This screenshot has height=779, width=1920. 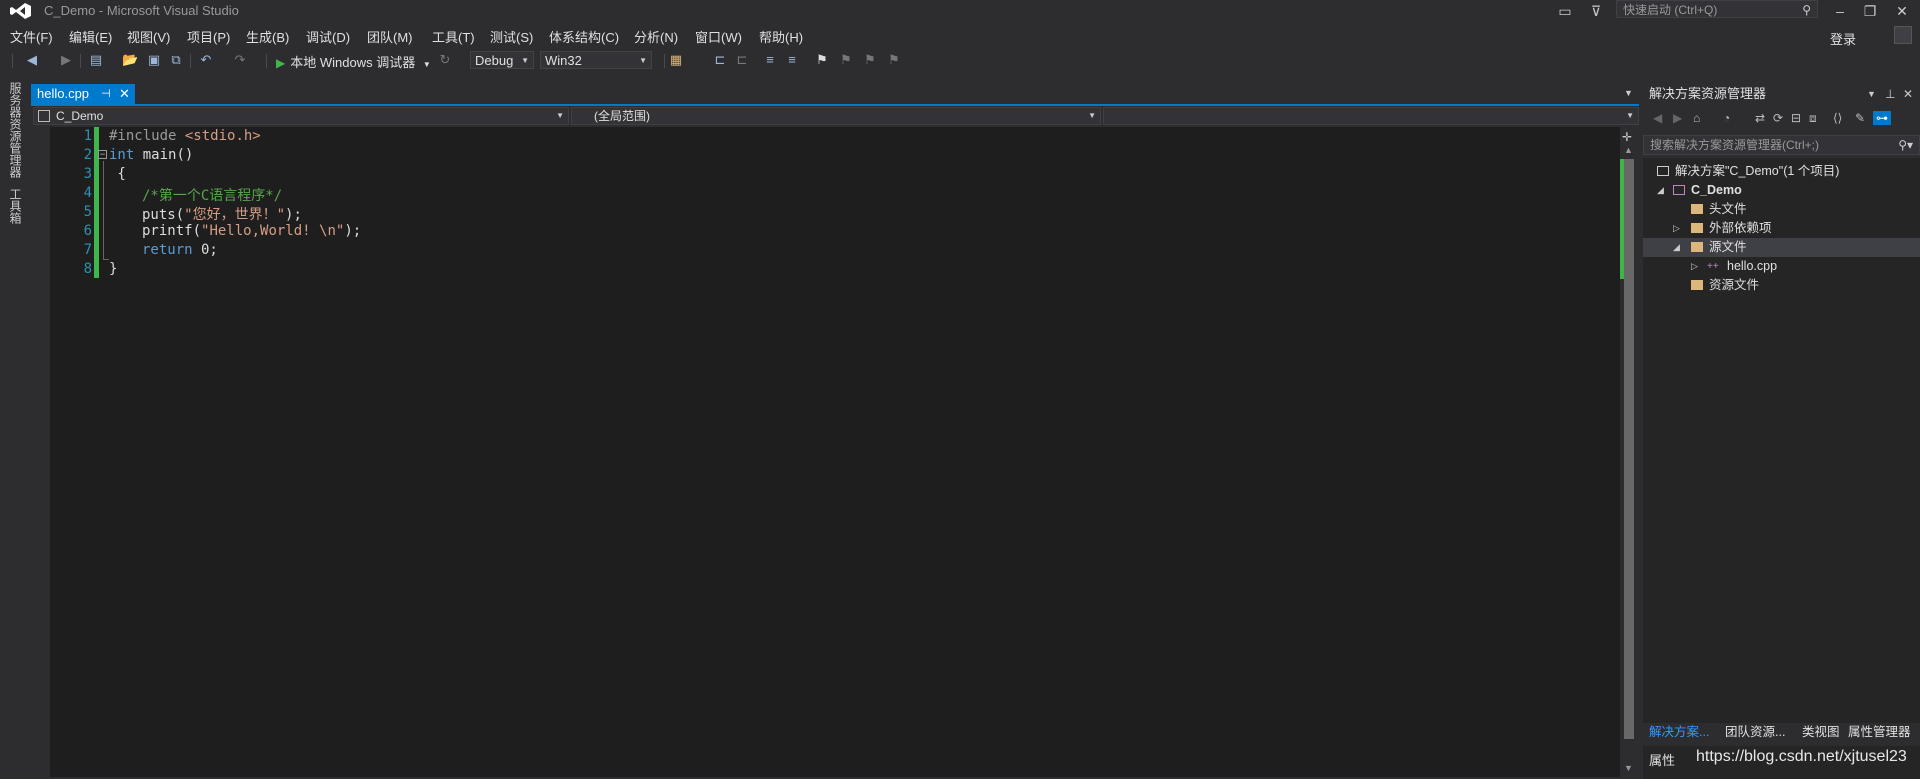 I want to click on menu-window: 窗口(W), so click(x=718, y=36).